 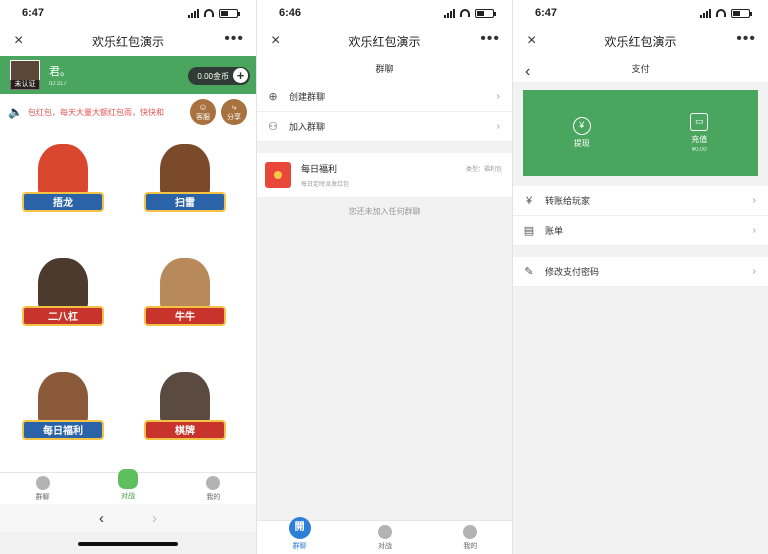 I want to click on profile-info: 君。 ID:317, so click(x=60, y=75).